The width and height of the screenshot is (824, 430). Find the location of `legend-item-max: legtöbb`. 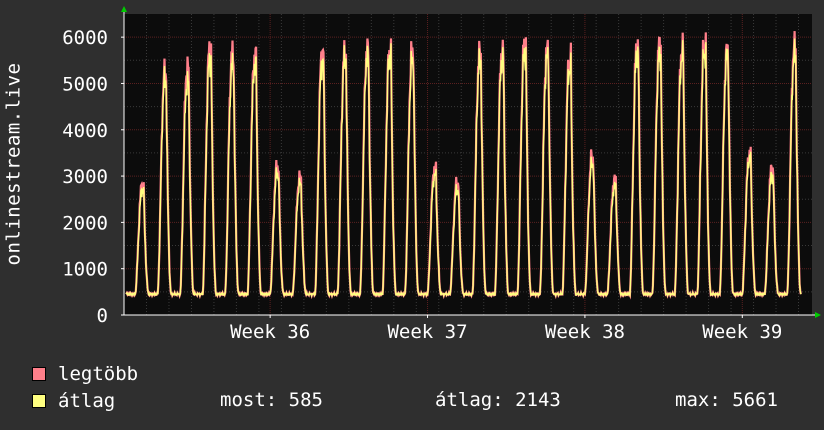

legend-item-max: legtöbb is located at coordinates (85, 374).